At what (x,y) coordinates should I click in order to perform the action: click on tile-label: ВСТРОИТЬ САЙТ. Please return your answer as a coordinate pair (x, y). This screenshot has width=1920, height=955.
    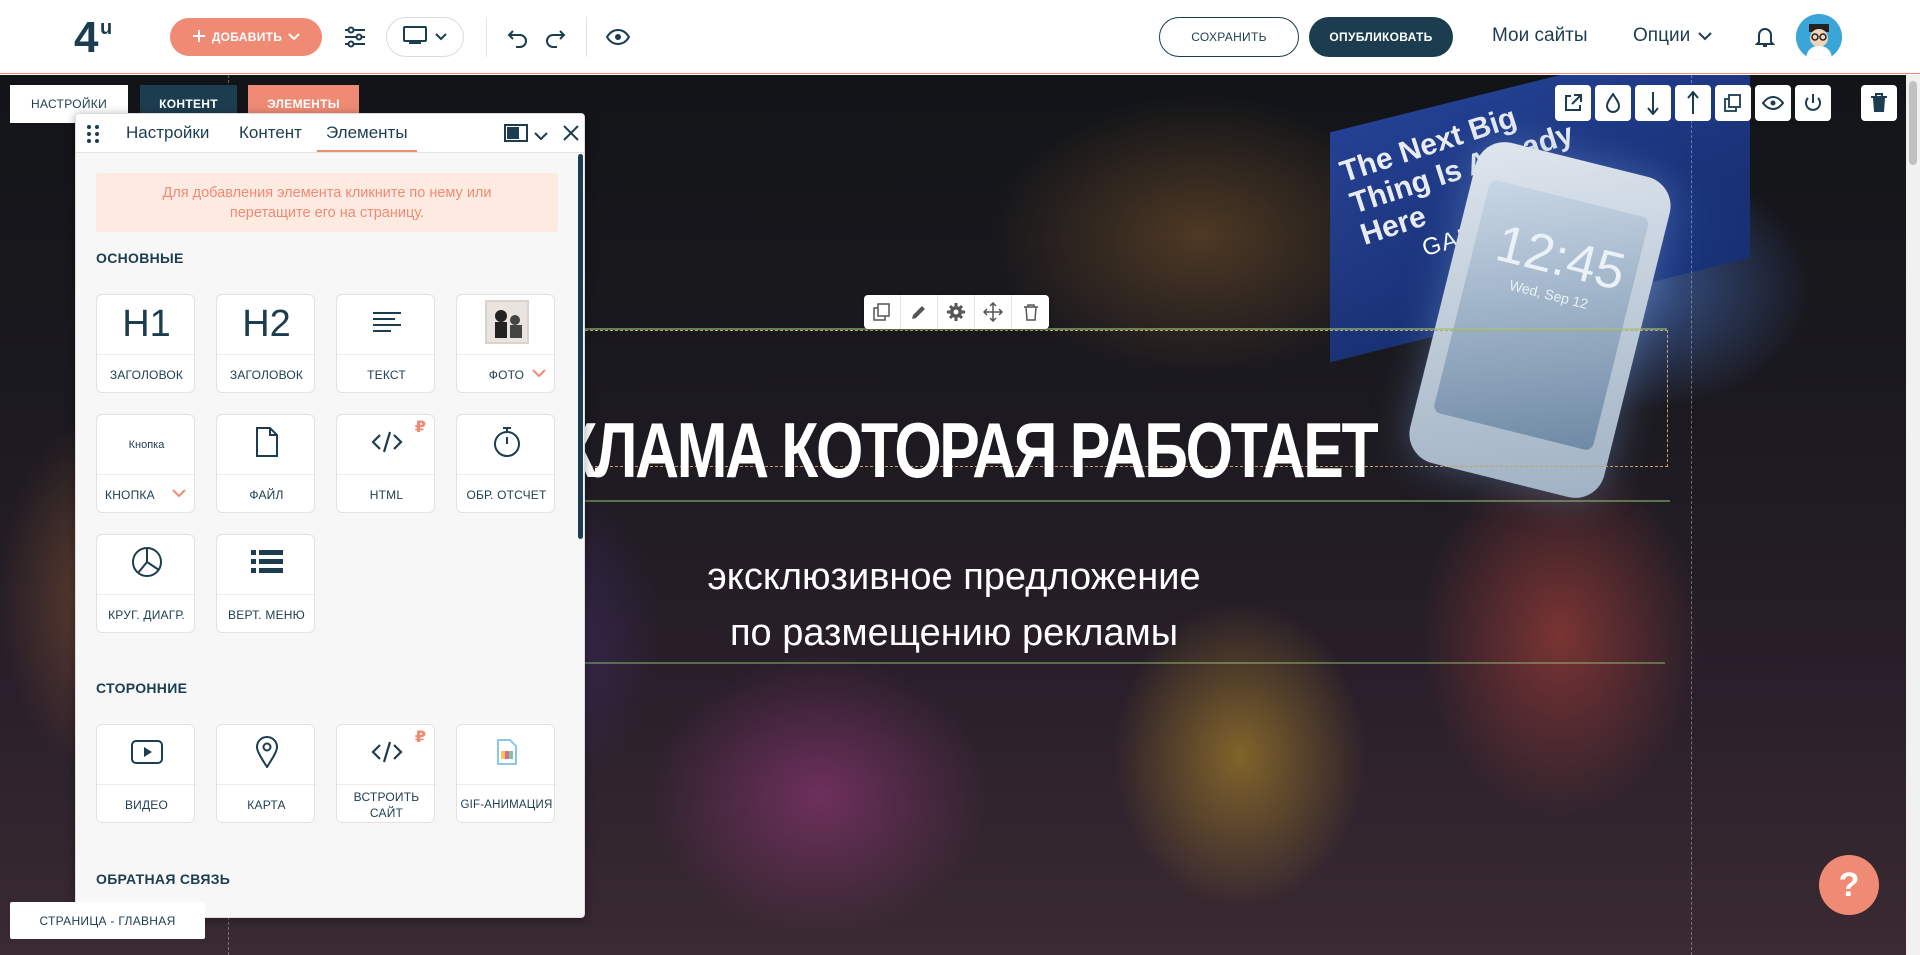
    Looking at the image, I should click on (386, 805).